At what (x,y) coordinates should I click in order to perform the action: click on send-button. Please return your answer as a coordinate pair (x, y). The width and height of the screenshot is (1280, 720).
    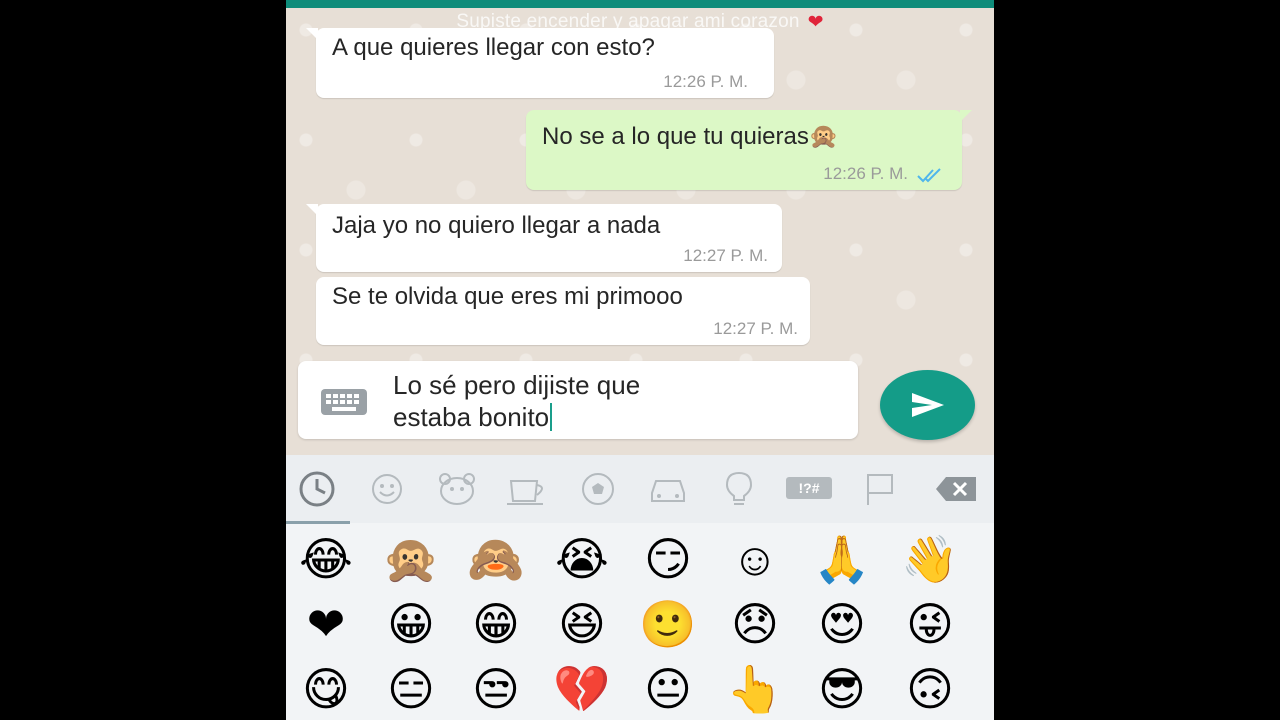
    Looking at the image, I should click on (927, 405).